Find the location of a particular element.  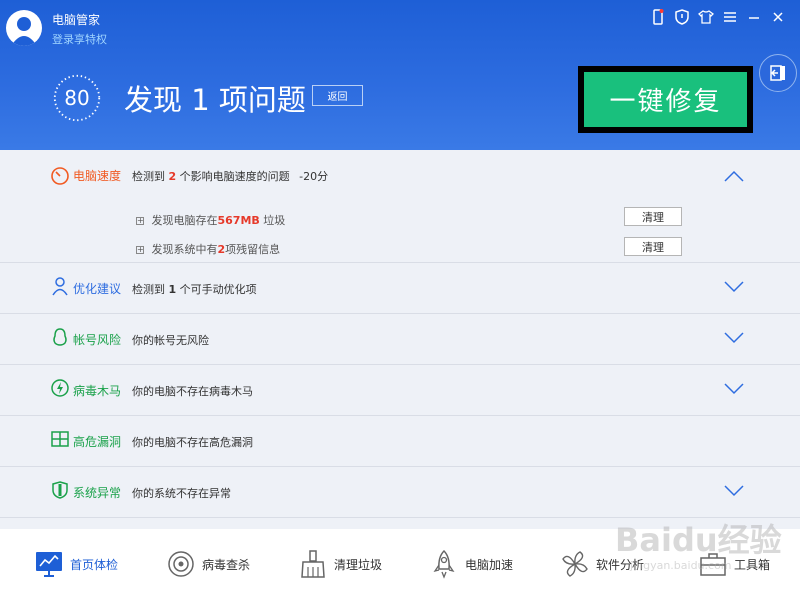

nav-clean-junk: 清理垃圾 is located at coordinates (340, 564).